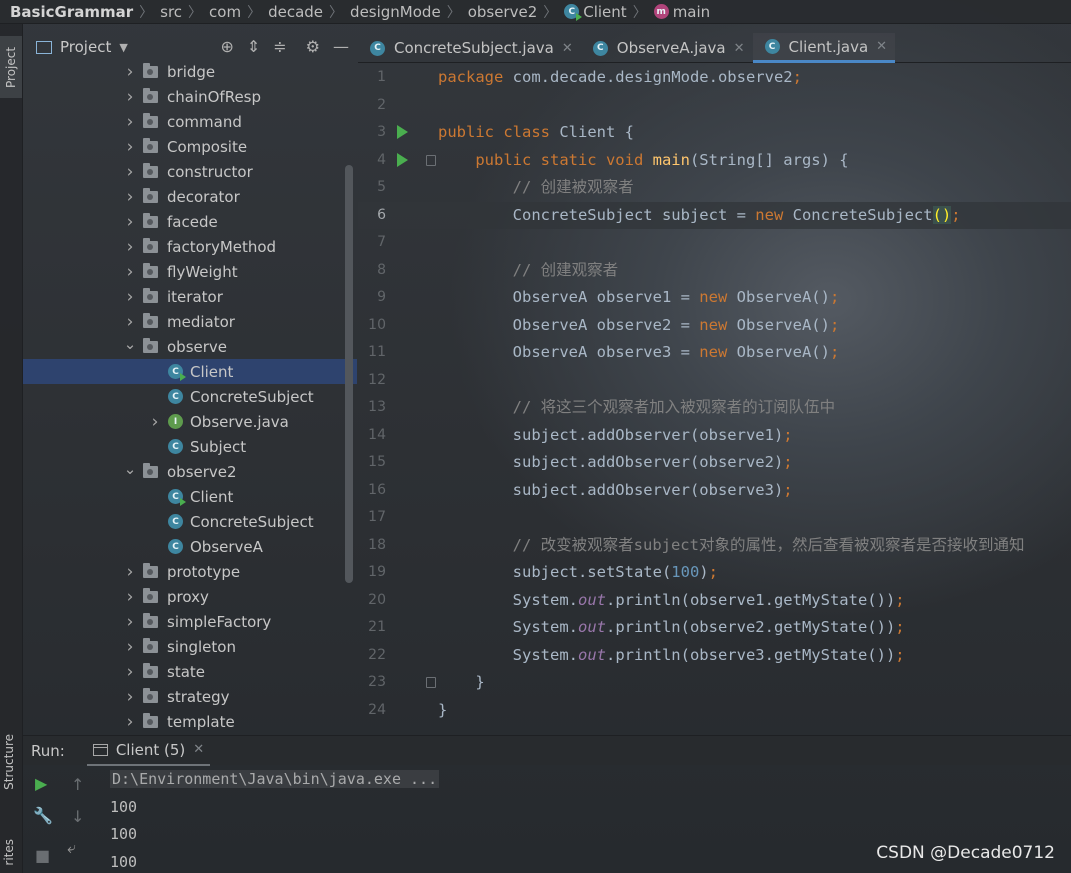 Image resolution: width=1071 pixels, height=873 pixels. What do you see at coordinates (190, 671) in the screenshot?
I see `tree-folder: › state` at bounding box center [190, 671].